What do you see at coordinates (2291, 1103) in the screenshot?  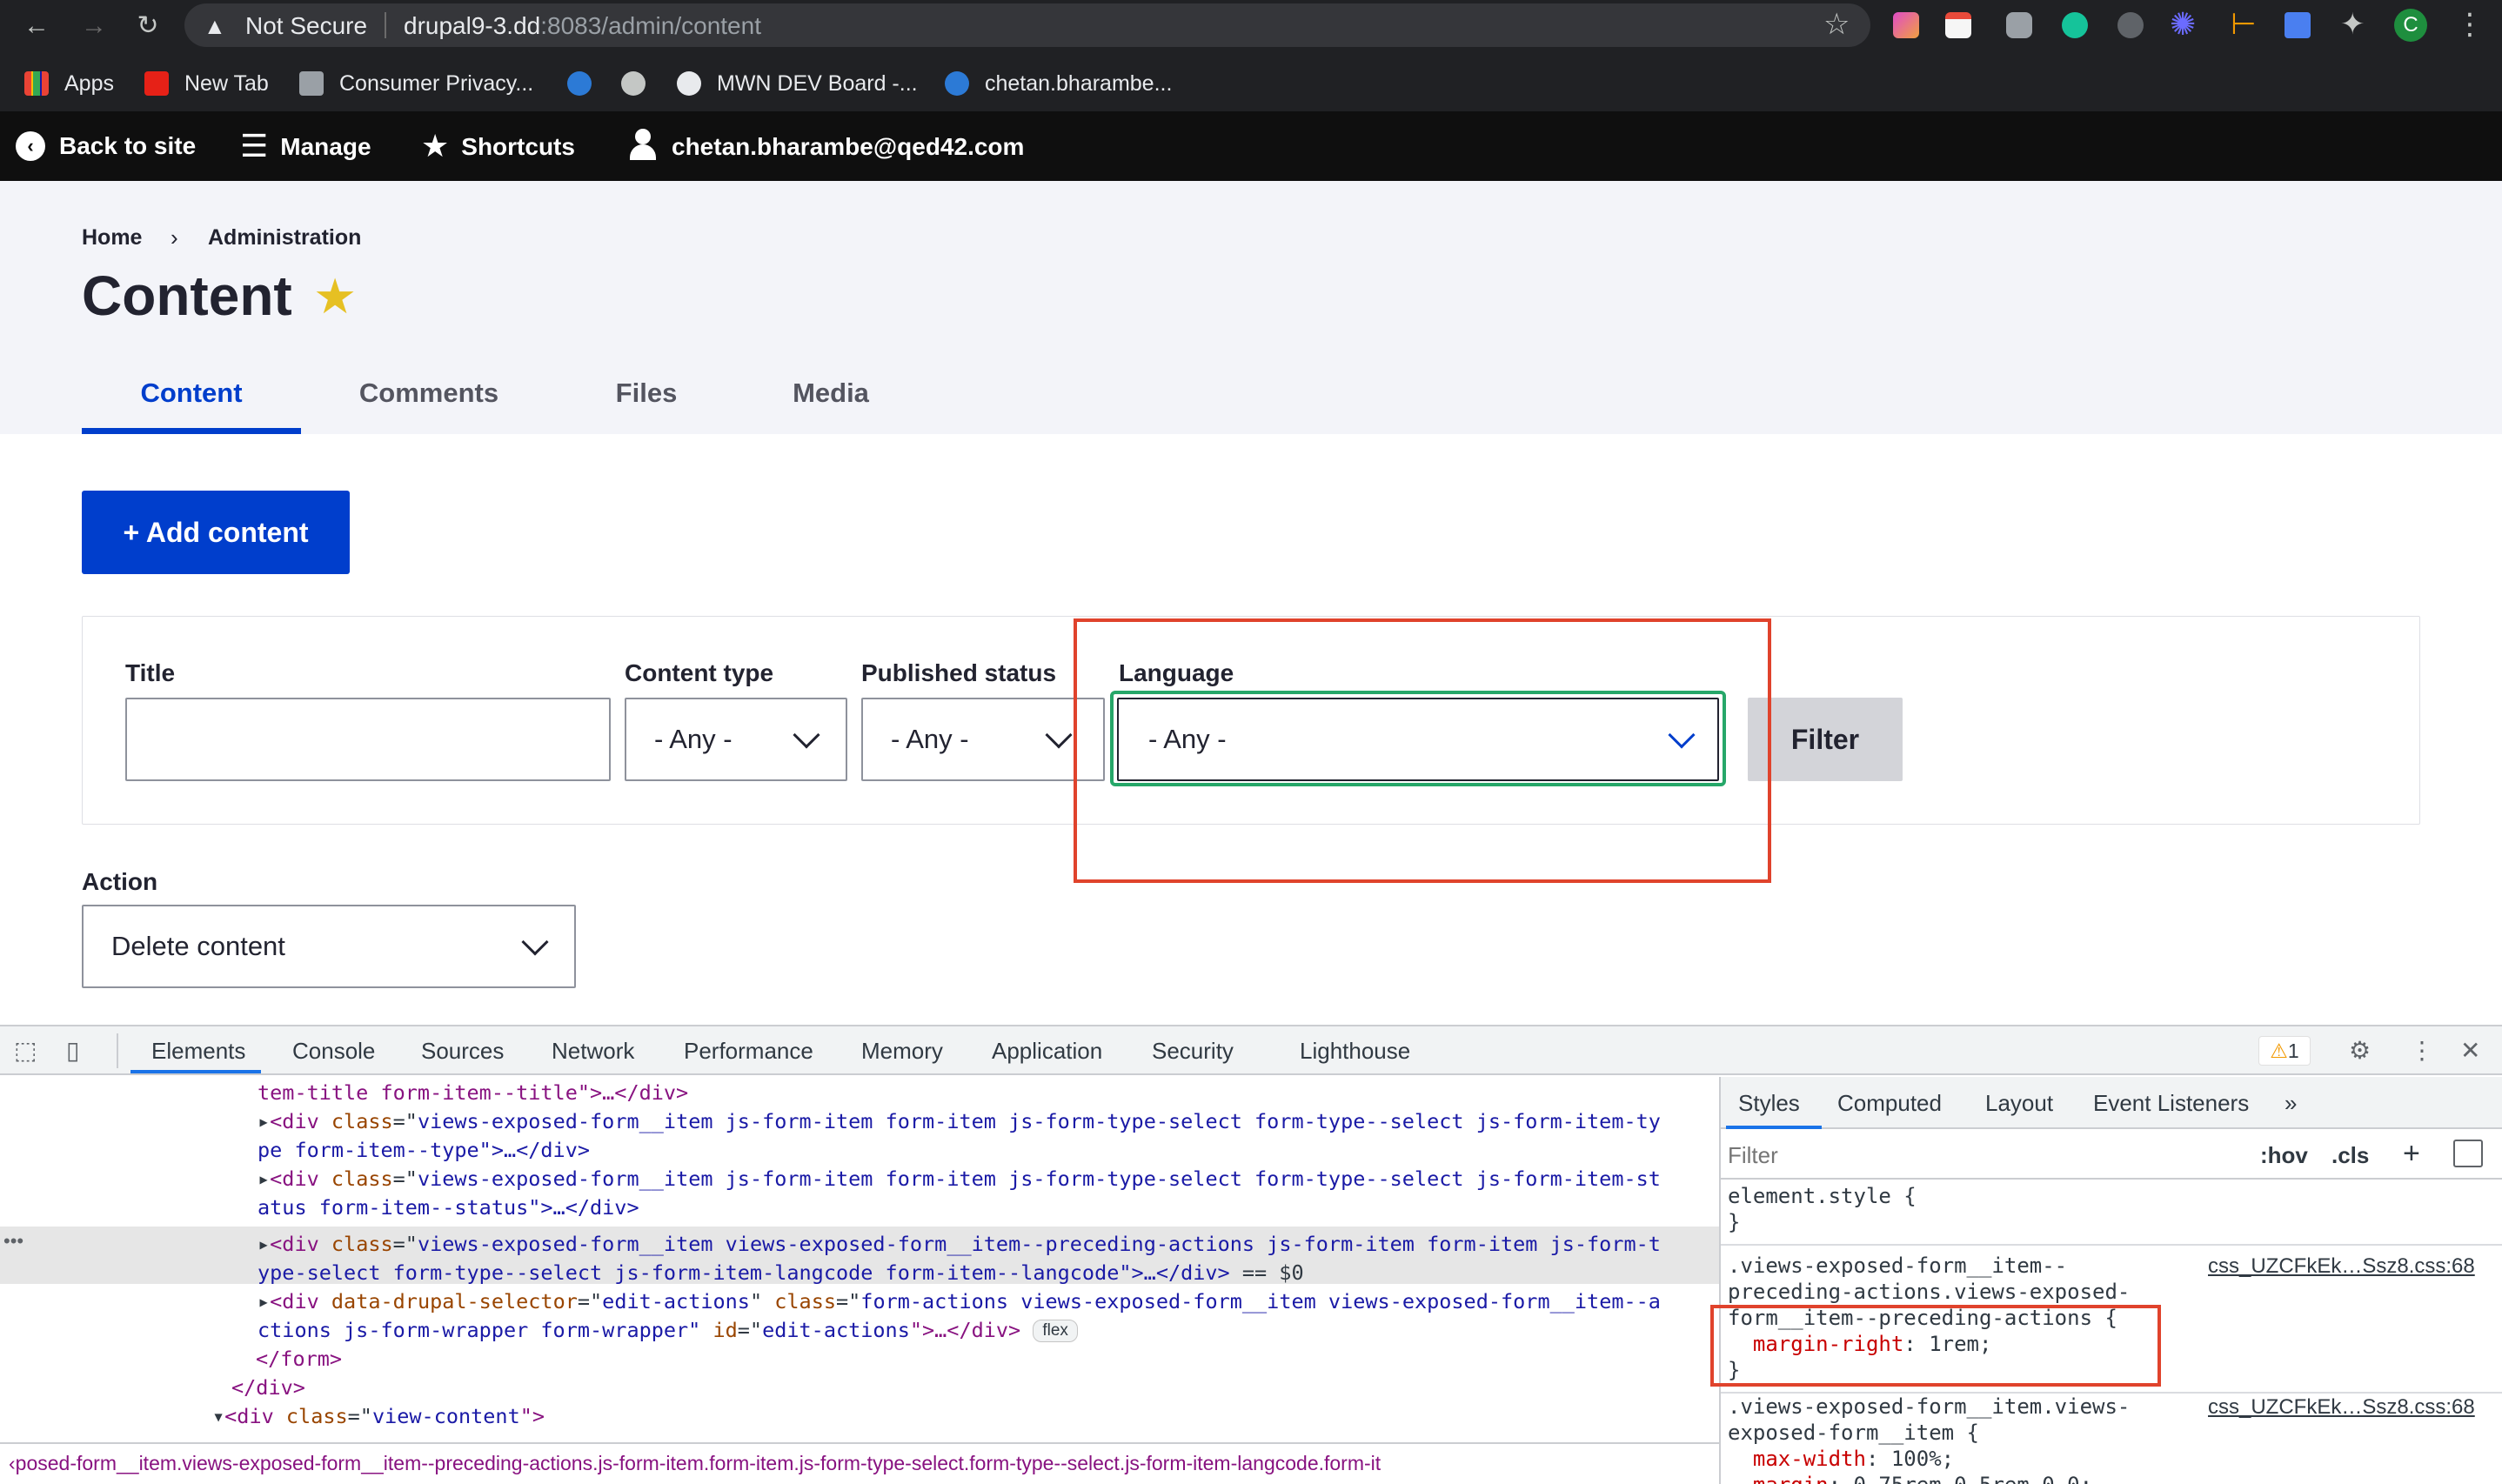 I see `more-tabs-icon: »` at bounding box center [2291, 1103].